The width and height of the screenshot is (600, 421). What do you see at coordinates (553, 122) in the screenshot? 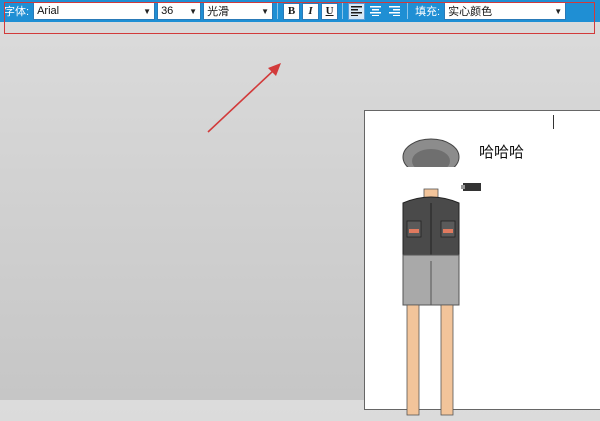
I see `text-cursor` at bounding box center [553, 122].